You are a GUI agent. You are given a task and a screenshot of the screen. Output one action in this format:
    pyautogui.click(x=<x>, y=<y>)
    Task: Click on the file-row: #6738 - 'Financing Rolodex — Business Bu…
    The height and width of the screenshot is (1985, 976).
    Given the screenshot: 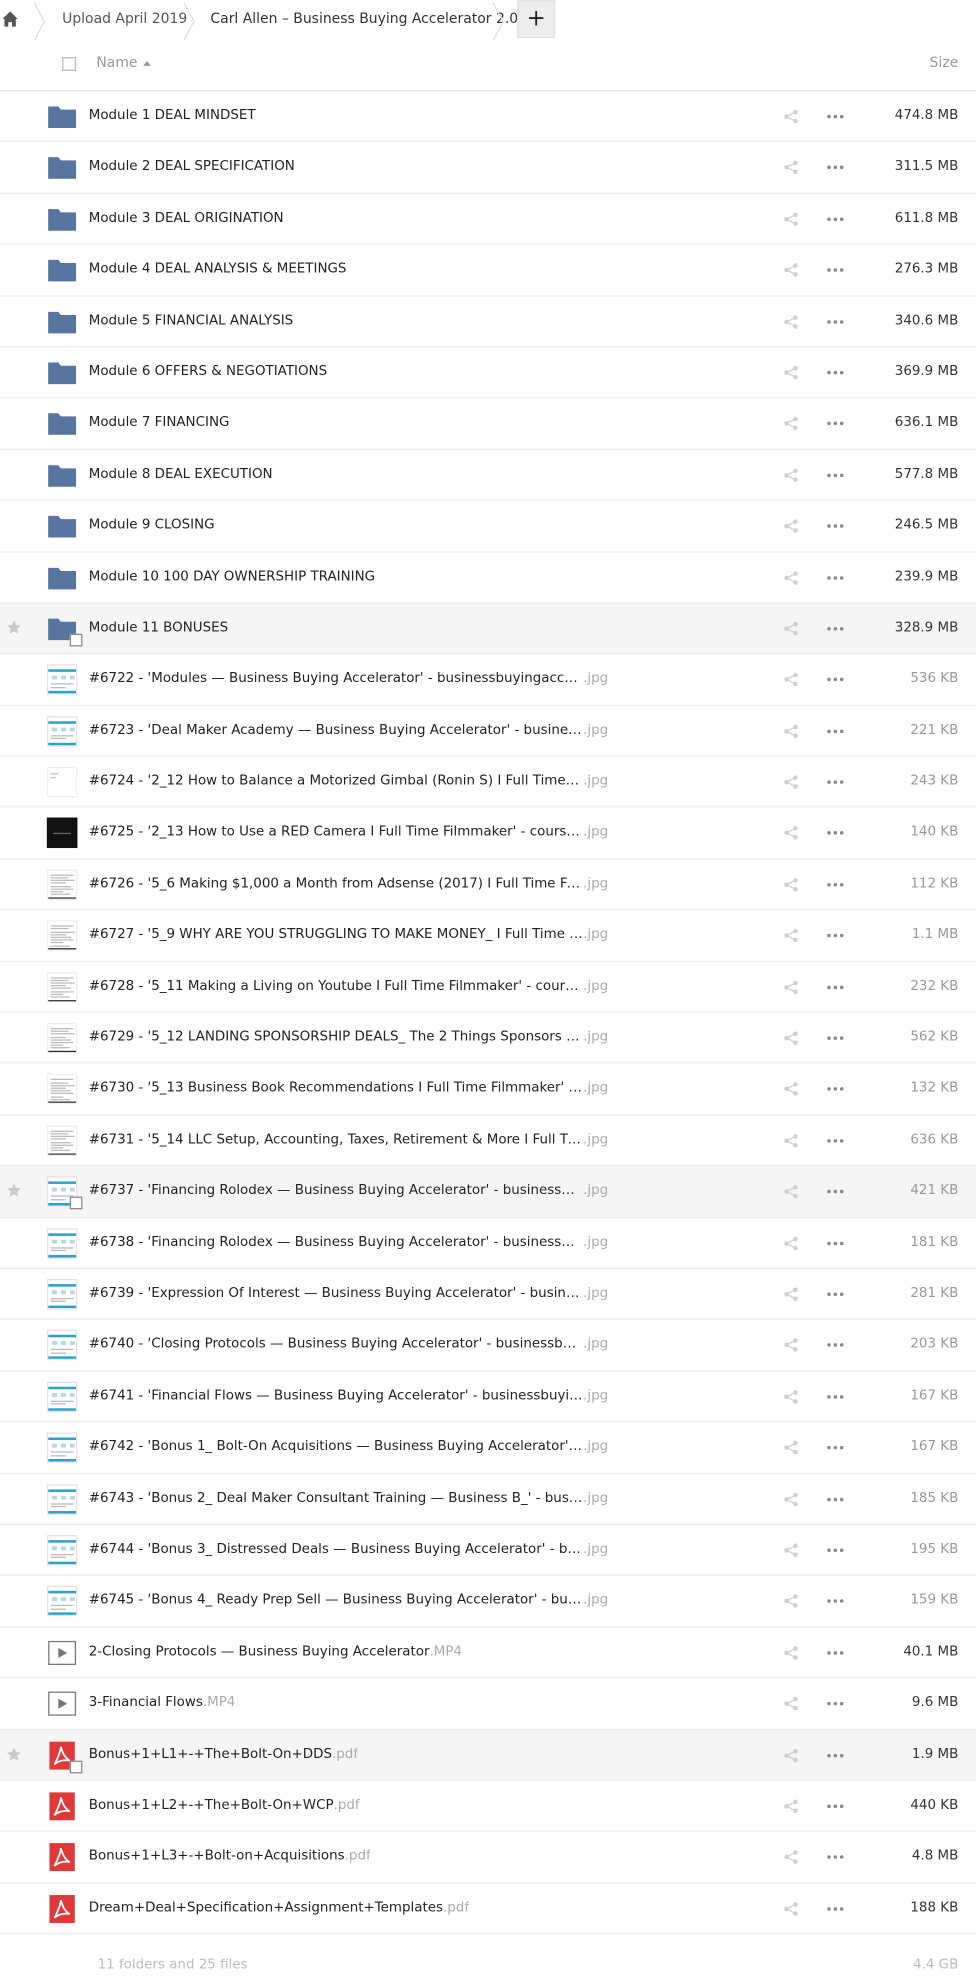 What is the action you would take?
    pyautogui.click(x=488, y=1243)
    